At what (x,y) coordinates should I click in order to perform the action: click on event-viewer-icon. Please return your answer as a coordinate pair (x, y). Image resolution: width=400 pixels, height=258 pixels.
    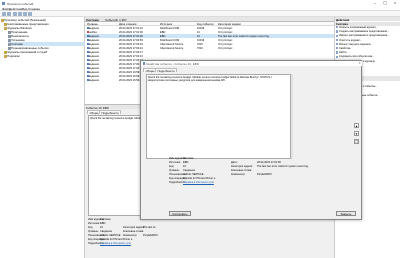
    Looking at the image, I should click on (3, 3).